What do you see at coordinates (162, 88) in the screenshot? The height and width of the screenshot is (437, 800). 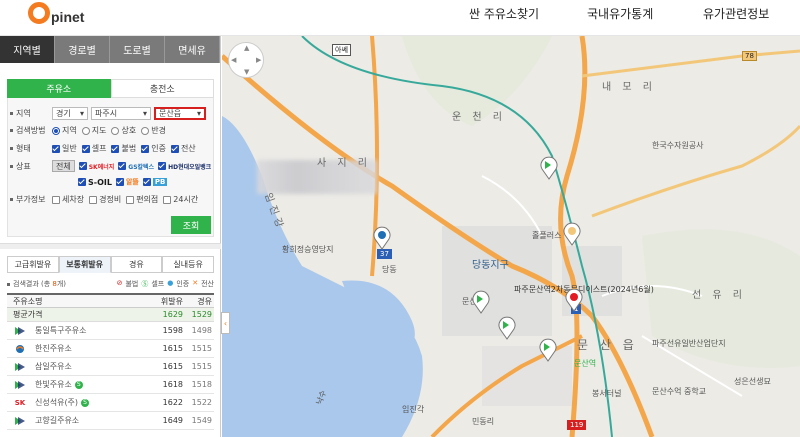 I see `tab-charging-station: 충전소` at bounding box center [162, 88].